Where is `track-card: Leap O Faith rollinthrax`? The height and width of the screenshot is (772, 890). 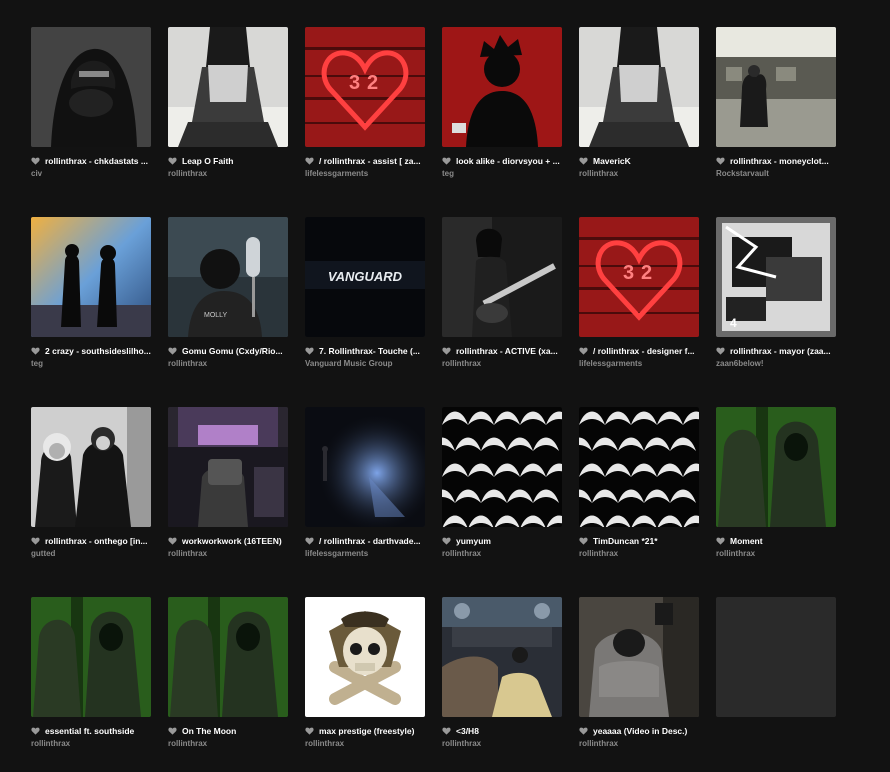
track-card: Leap O Faith rollinthrax is located at coordinates (228, 103).